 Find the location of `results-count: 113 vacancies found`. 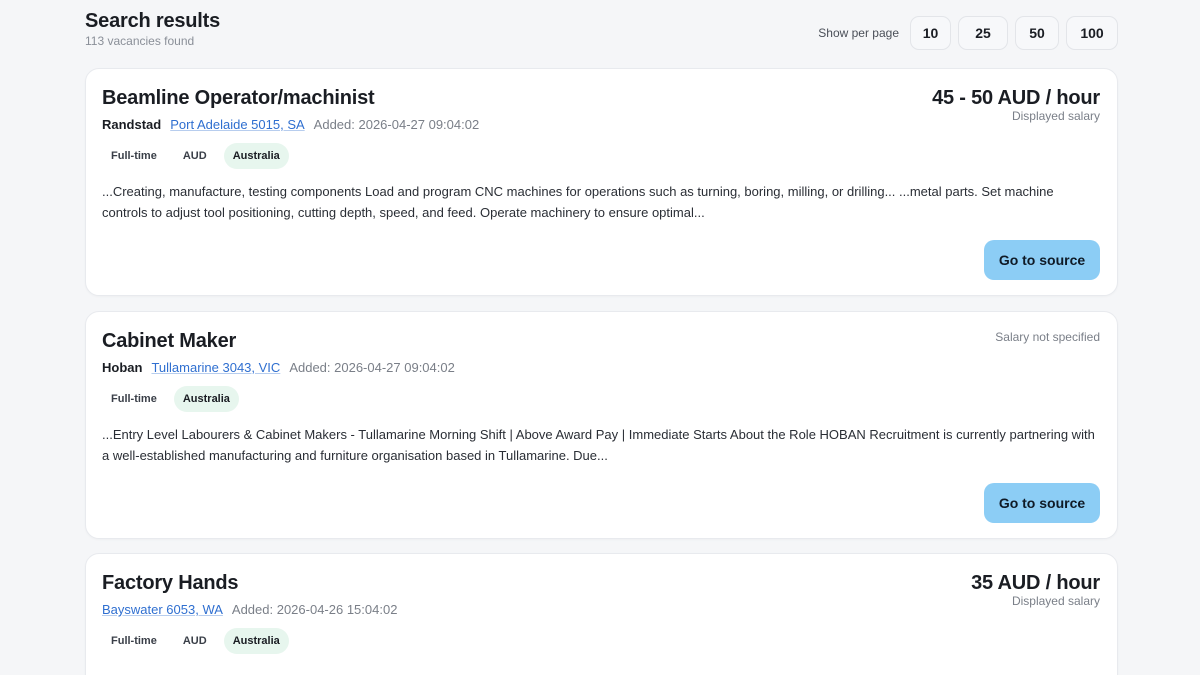

results-count: 113 vacancies found is located at coordinates (140, 41).